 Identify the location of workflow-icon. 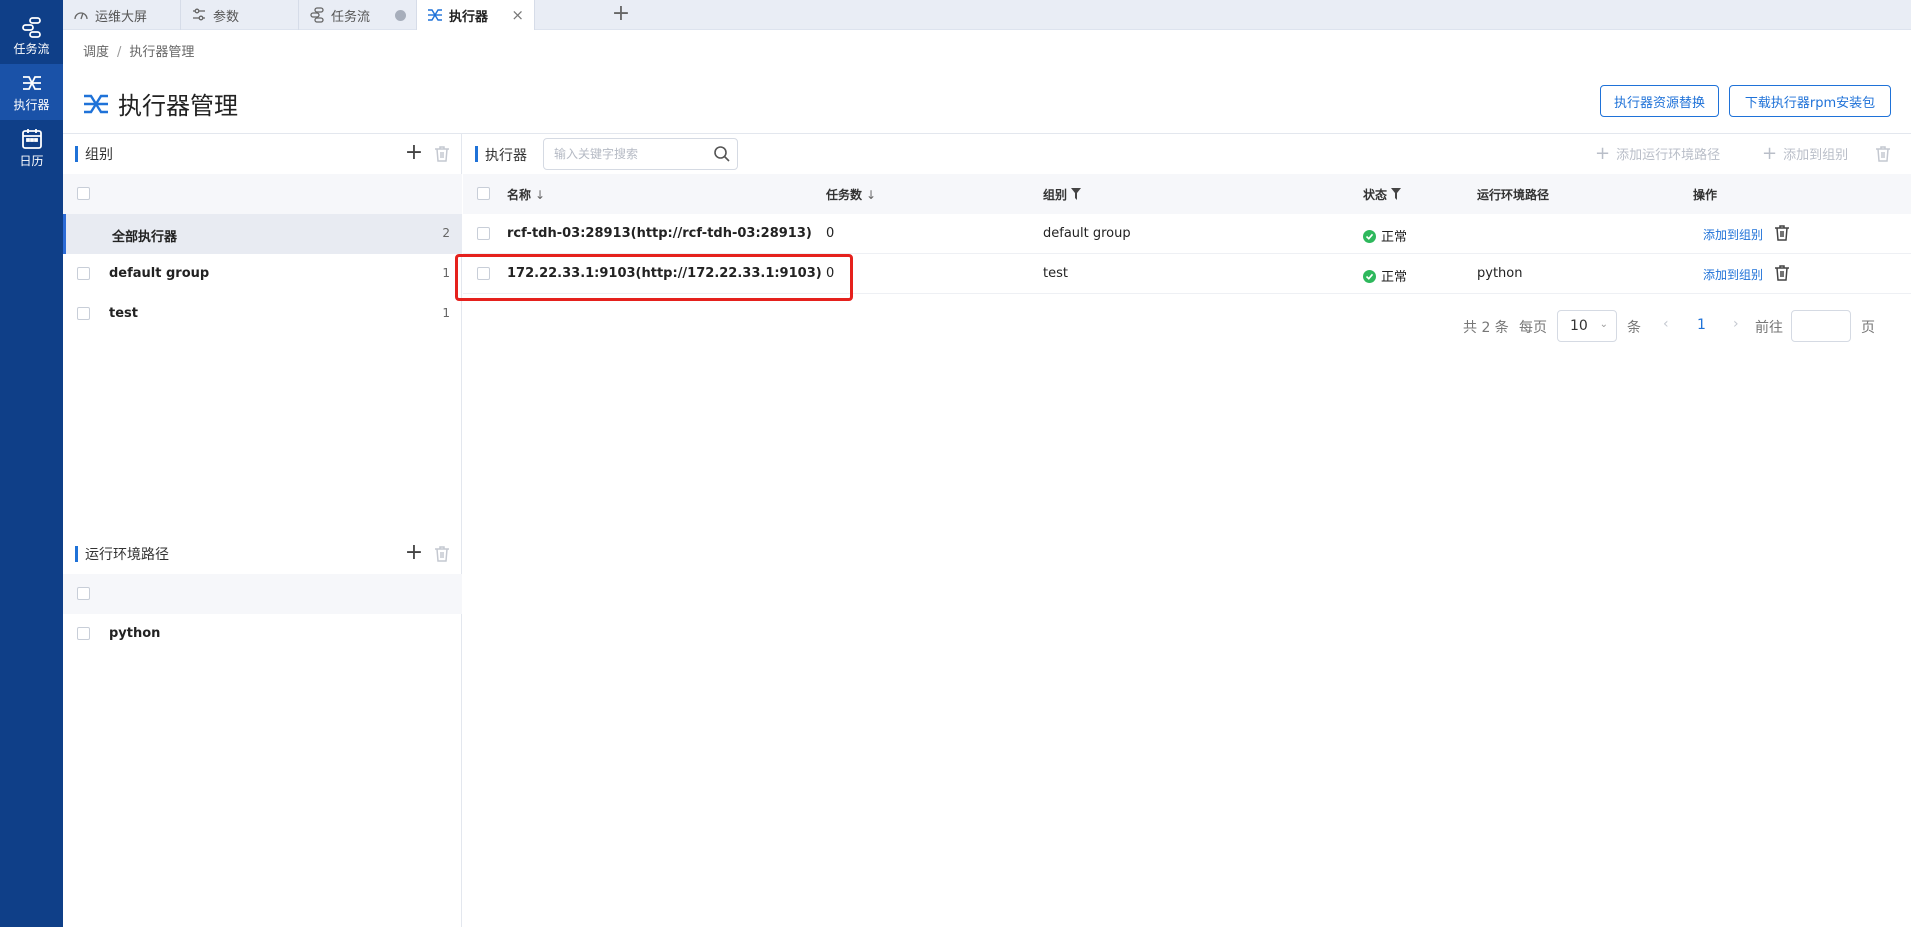
(317, 15).